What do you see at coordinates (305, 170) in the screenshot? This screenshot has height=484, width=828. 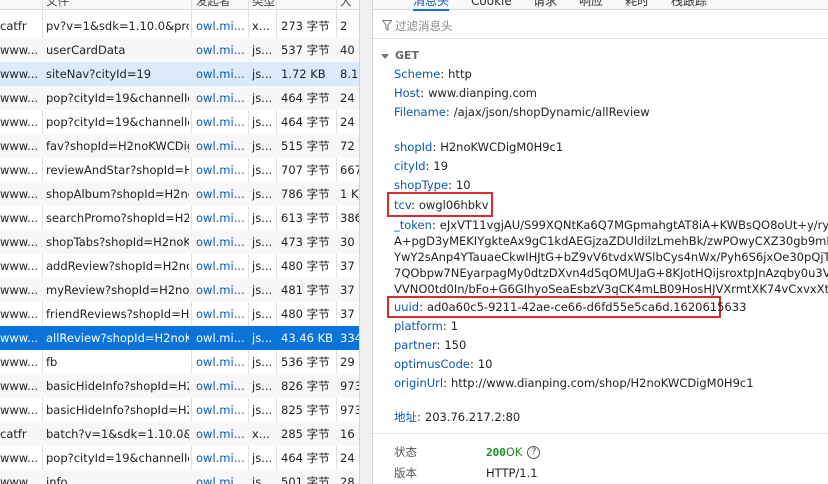 I see `request-size: 707 字节` at bounding box center [305, 170].